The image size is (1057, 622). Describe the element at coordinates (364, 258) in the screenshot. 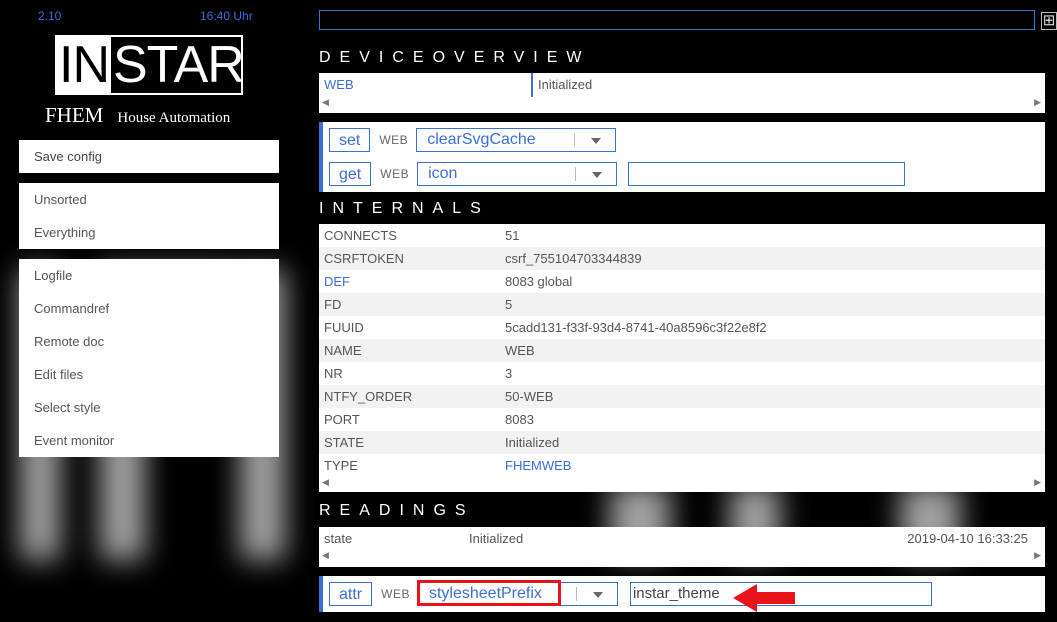

I see `internal-key: CSRFTOKEN` at that location.